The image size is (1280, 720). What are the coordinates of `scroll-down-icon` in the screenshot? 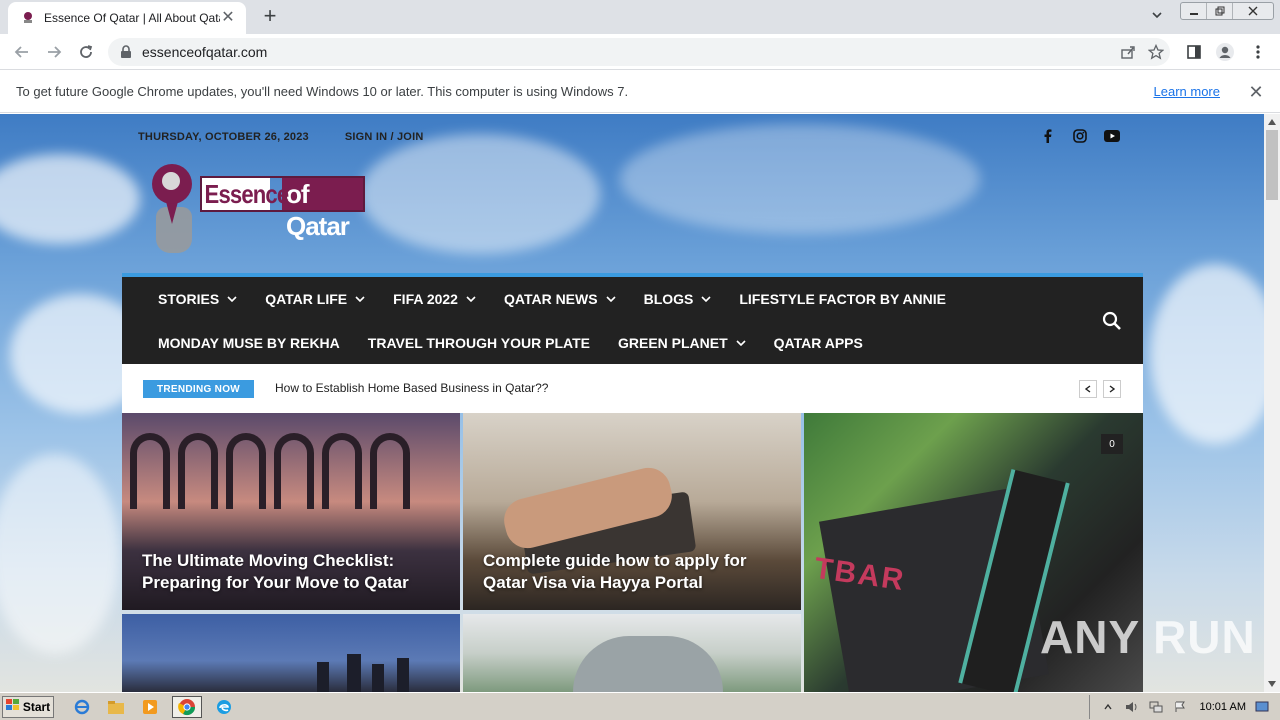 It's located at (1272, 684).